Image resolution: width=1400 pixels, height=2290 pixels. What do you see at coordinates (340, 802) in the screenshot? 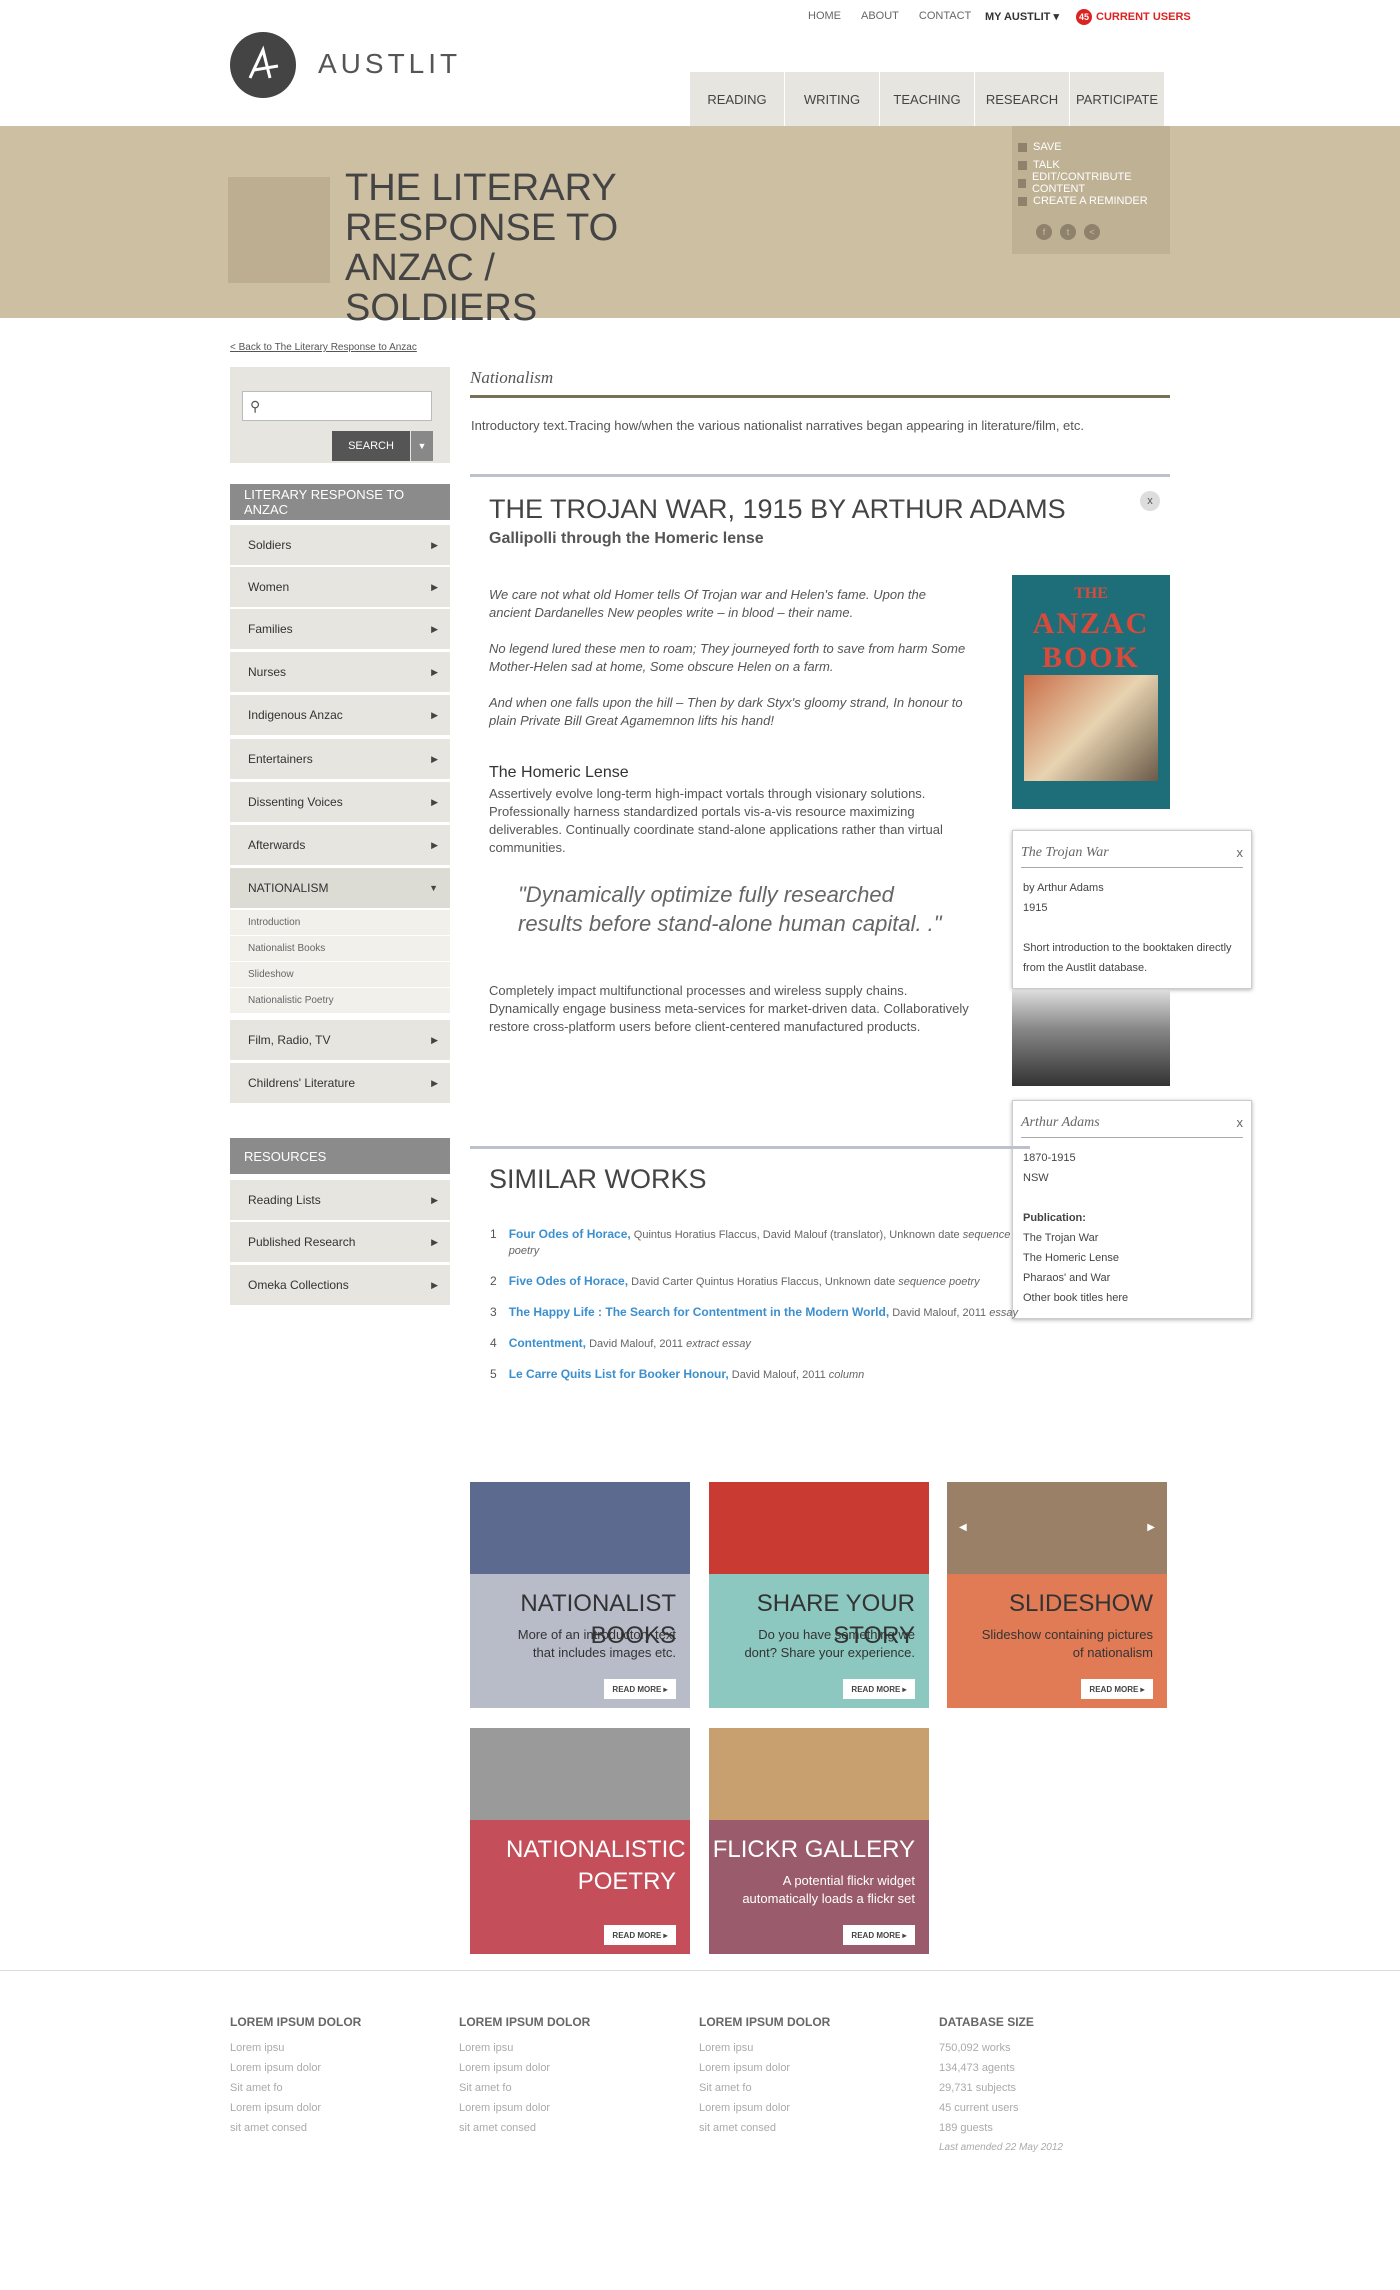
I see `sidebar-item-dissenting-voices: Dissenting Voices ▶` at bounding box center [340, 802].